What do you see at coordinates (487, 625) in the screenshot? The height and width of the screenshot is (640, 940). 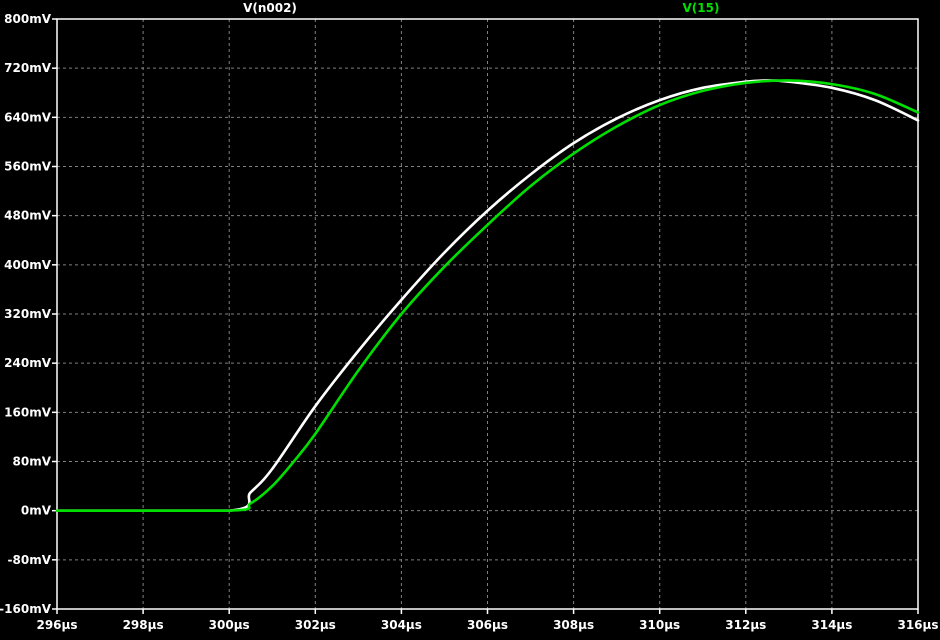 I see `x-tick-label: 306µs` at bounding box center [487, 625].